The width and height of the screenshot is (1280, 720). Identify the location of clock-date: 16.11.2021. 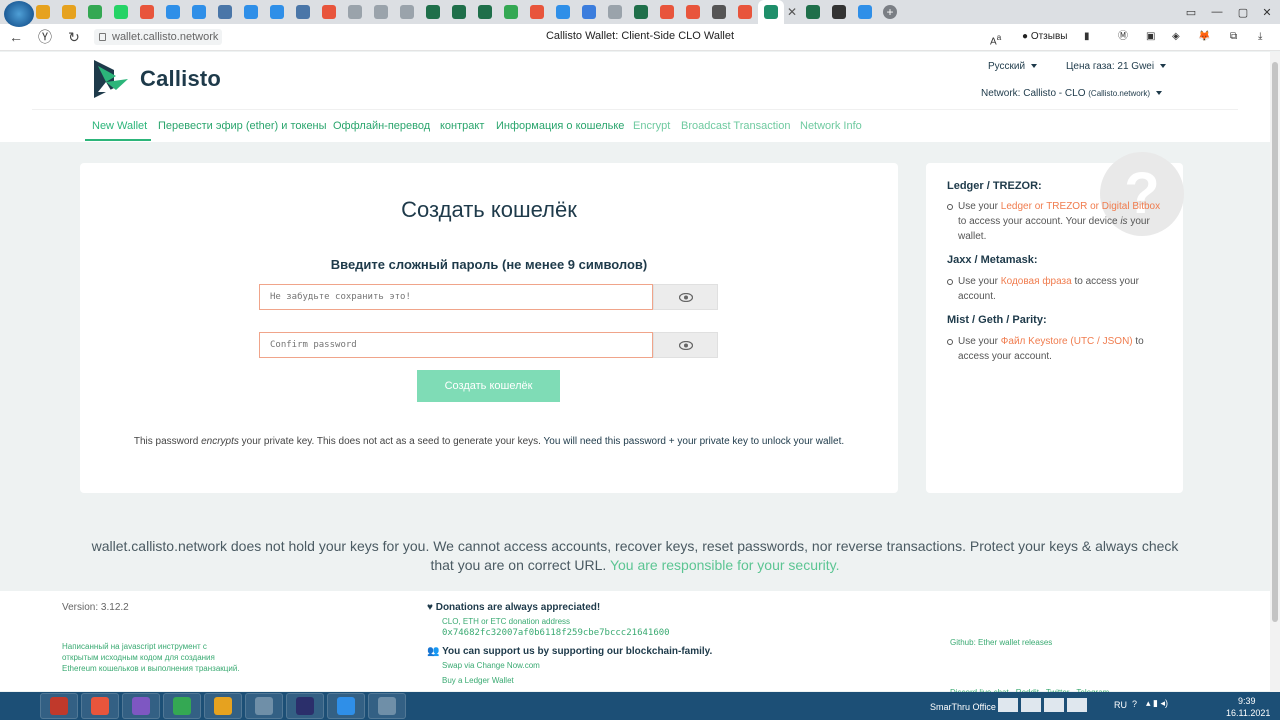
(1248, 713).